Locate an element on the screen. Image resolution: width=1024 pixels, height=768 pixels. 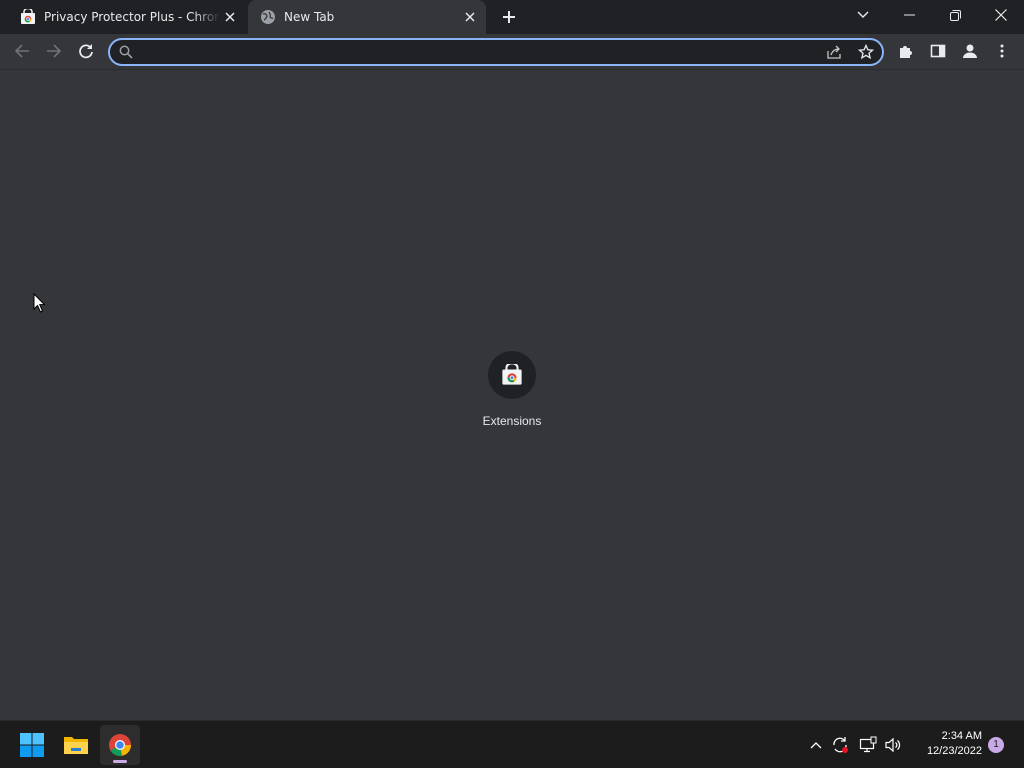
close-icon is located at coordinates (1001, 15).